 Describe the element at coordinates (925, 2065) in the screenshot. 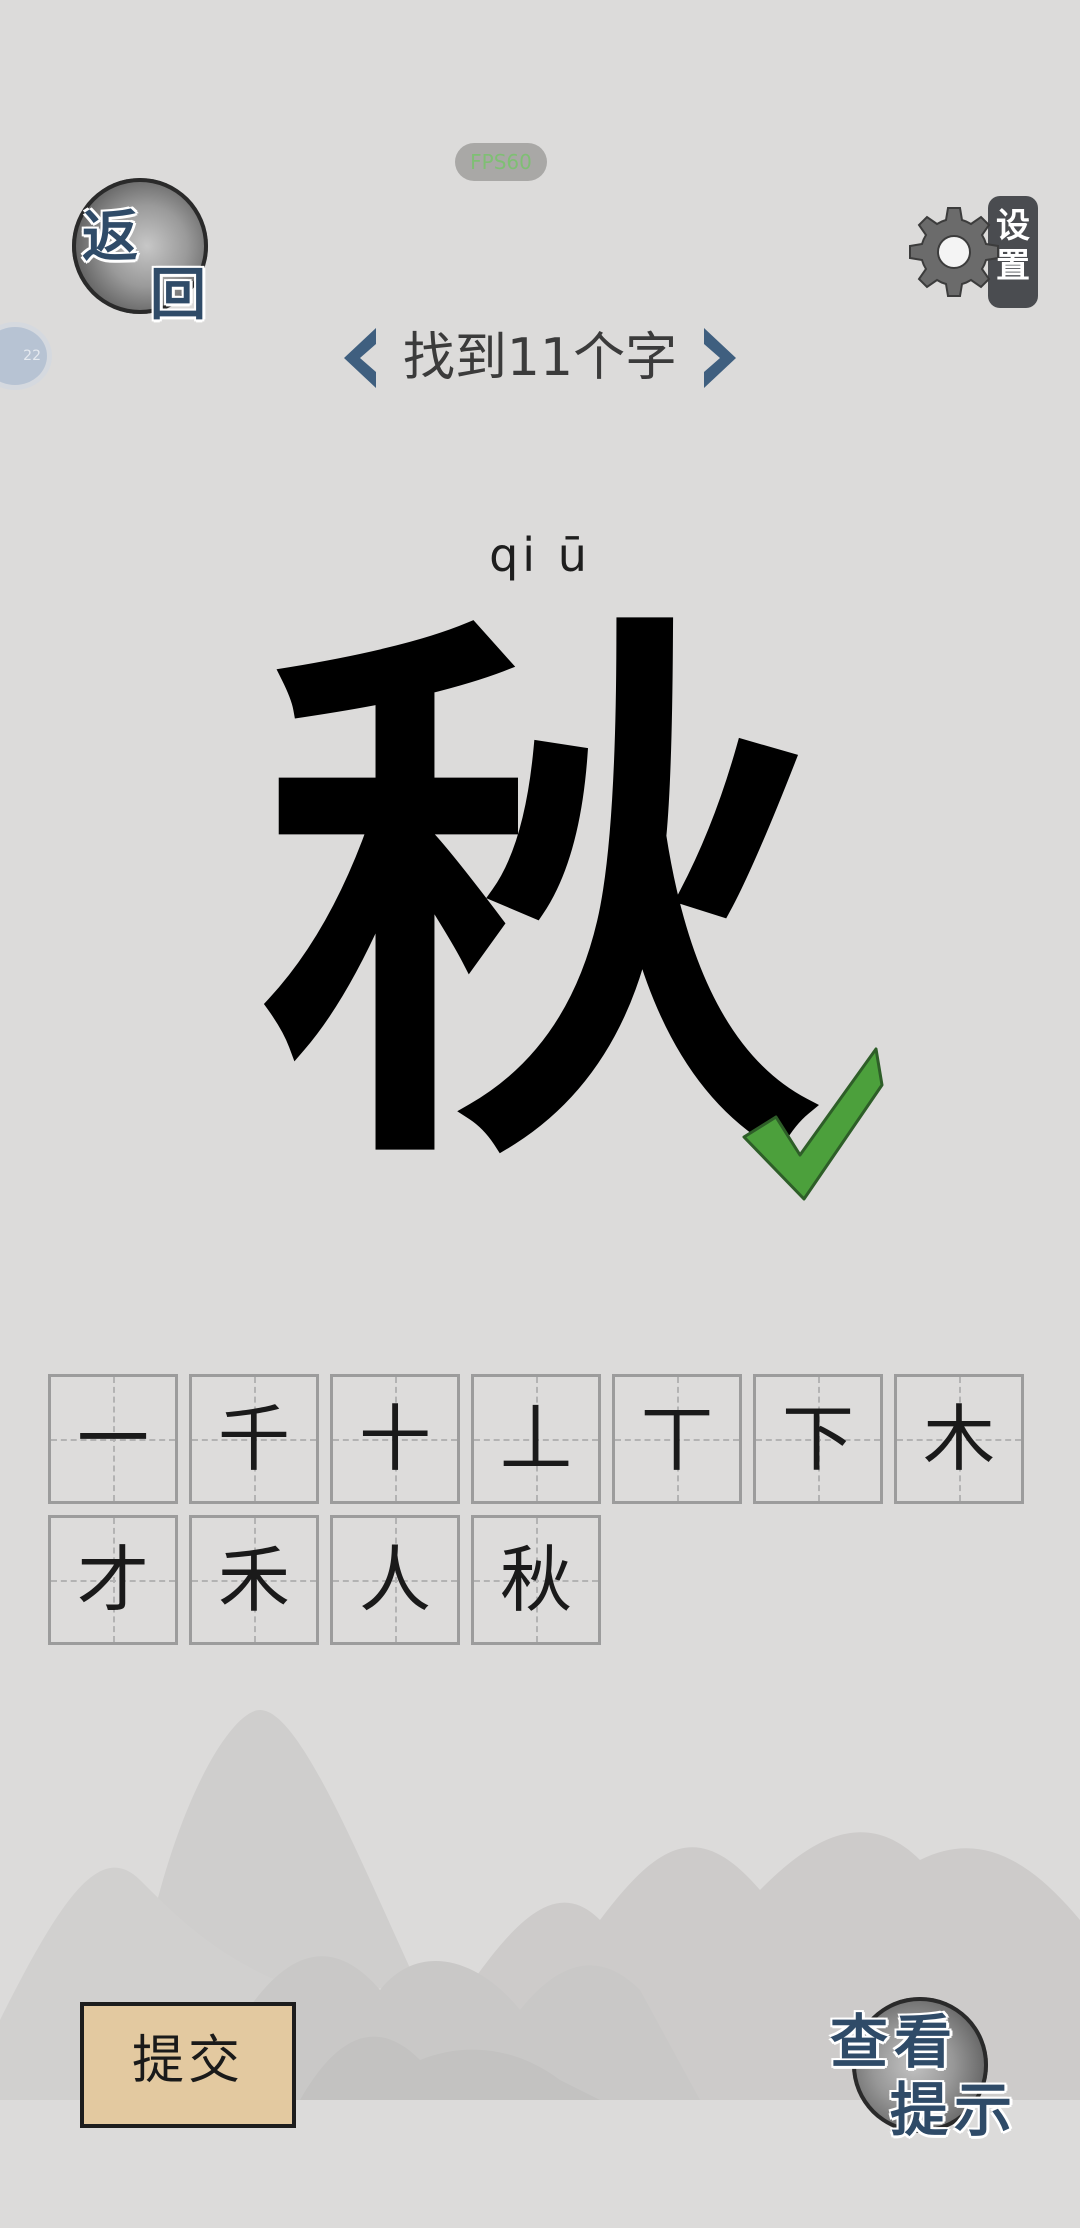

I see `hint-button: 查看 提示` at that location.